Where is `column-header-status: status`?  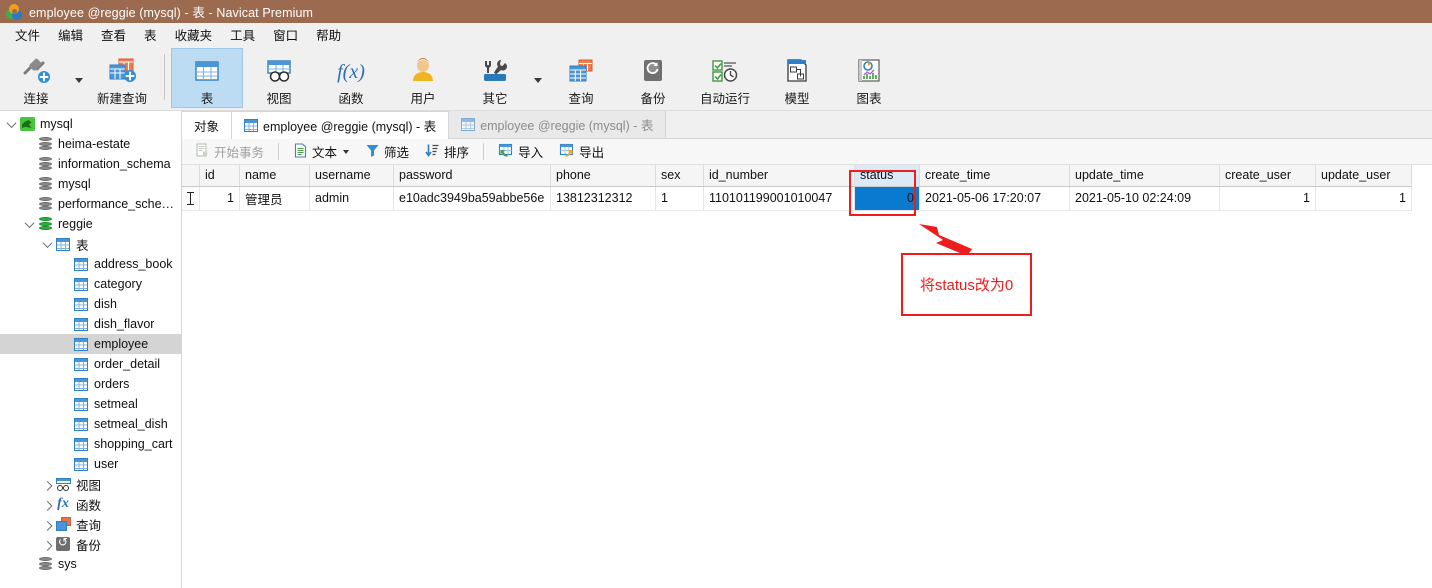
column-header-status: status is located at coordinates (887, 176).